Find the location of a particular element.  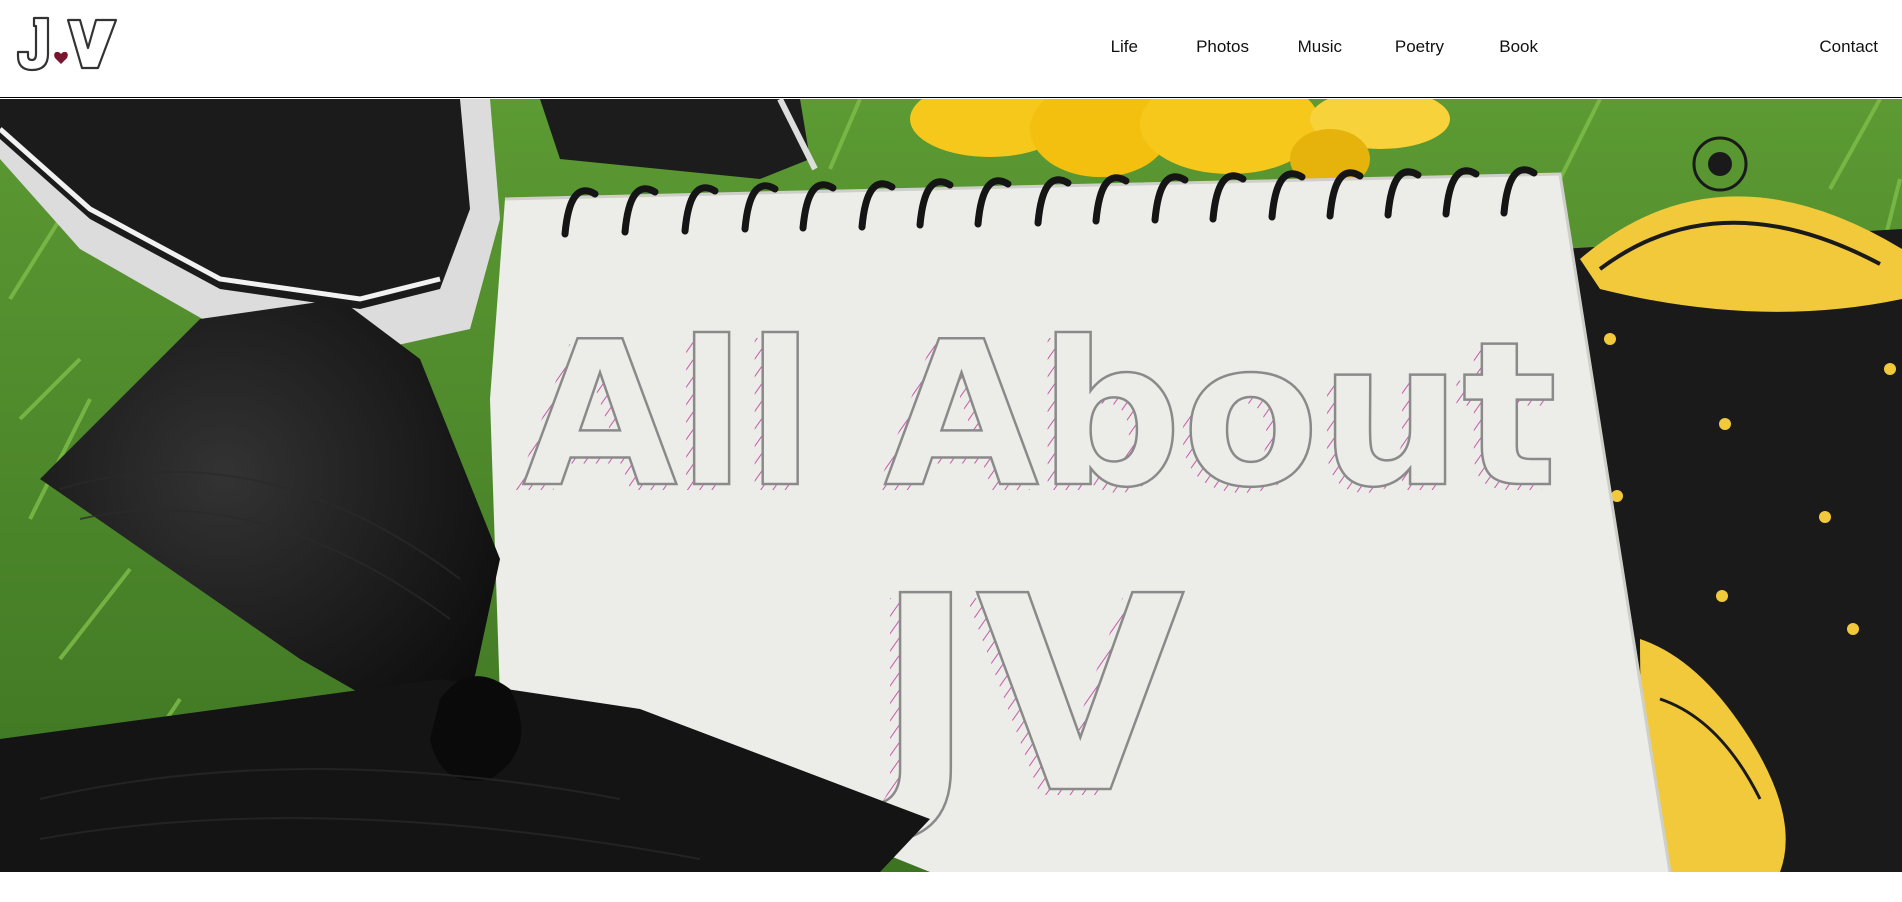

nav-book-link: Book is located at coordinates (1518, 47).